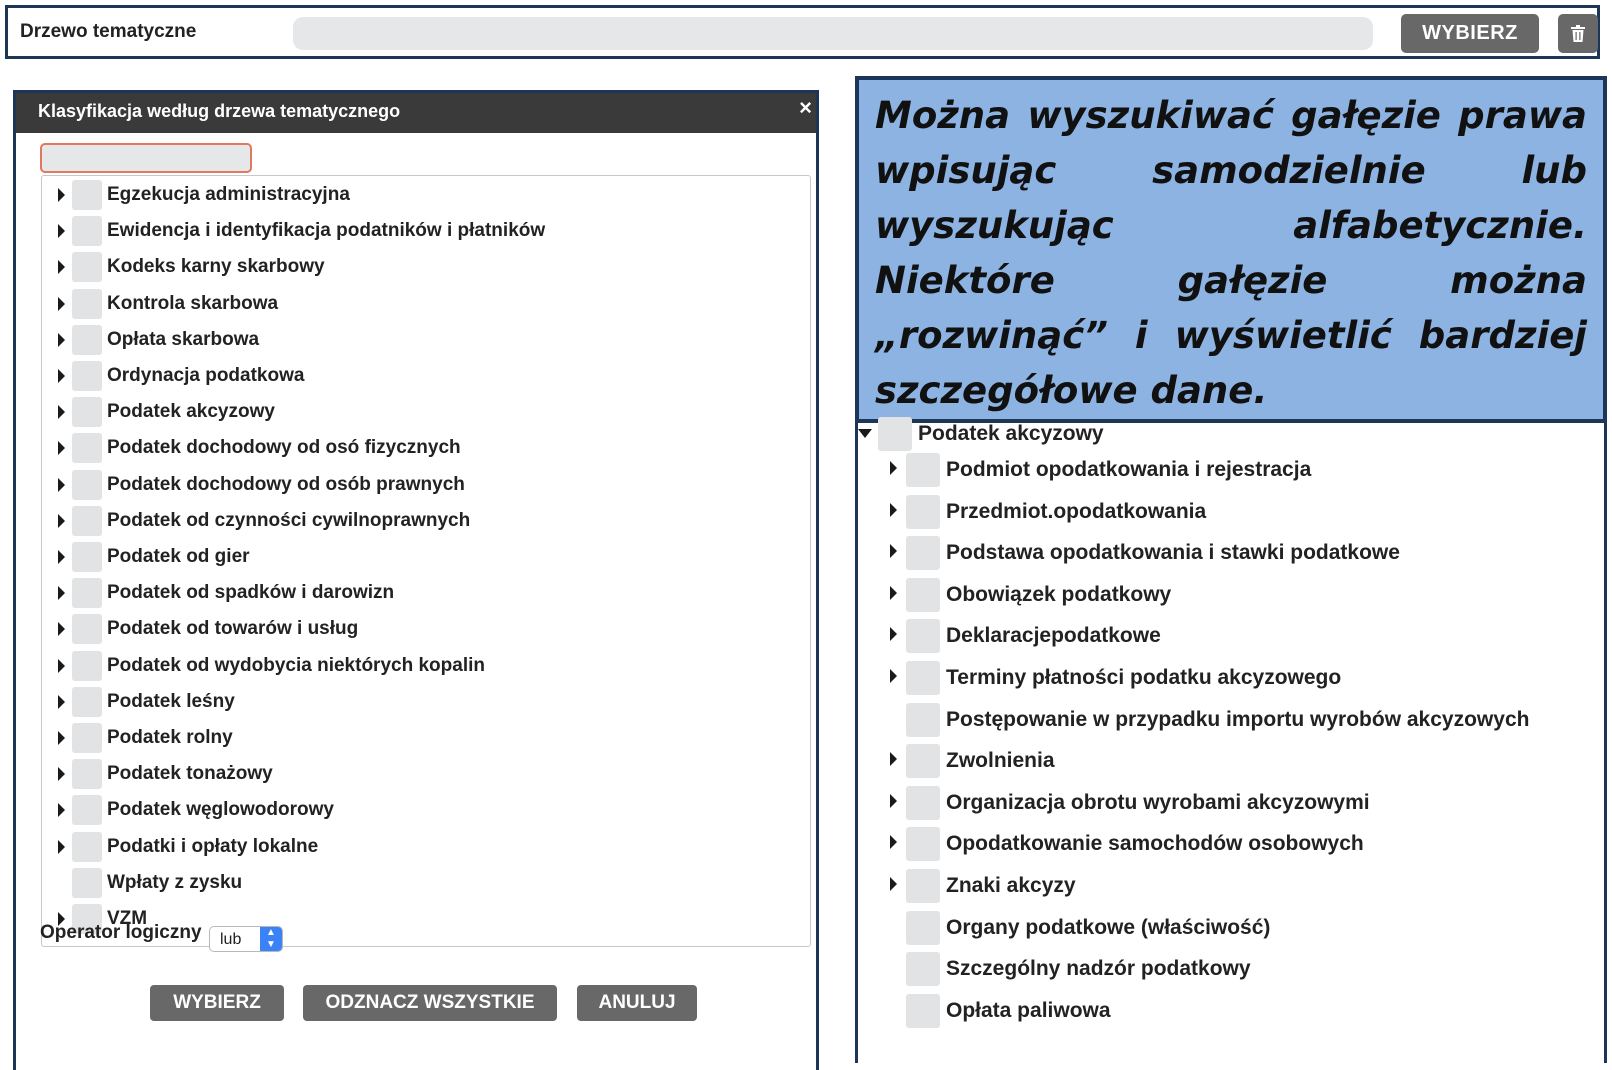  Describe the element at coordinates (426, 702) in the screenshot. I see `tree-item: Podatek leśny` at that location.